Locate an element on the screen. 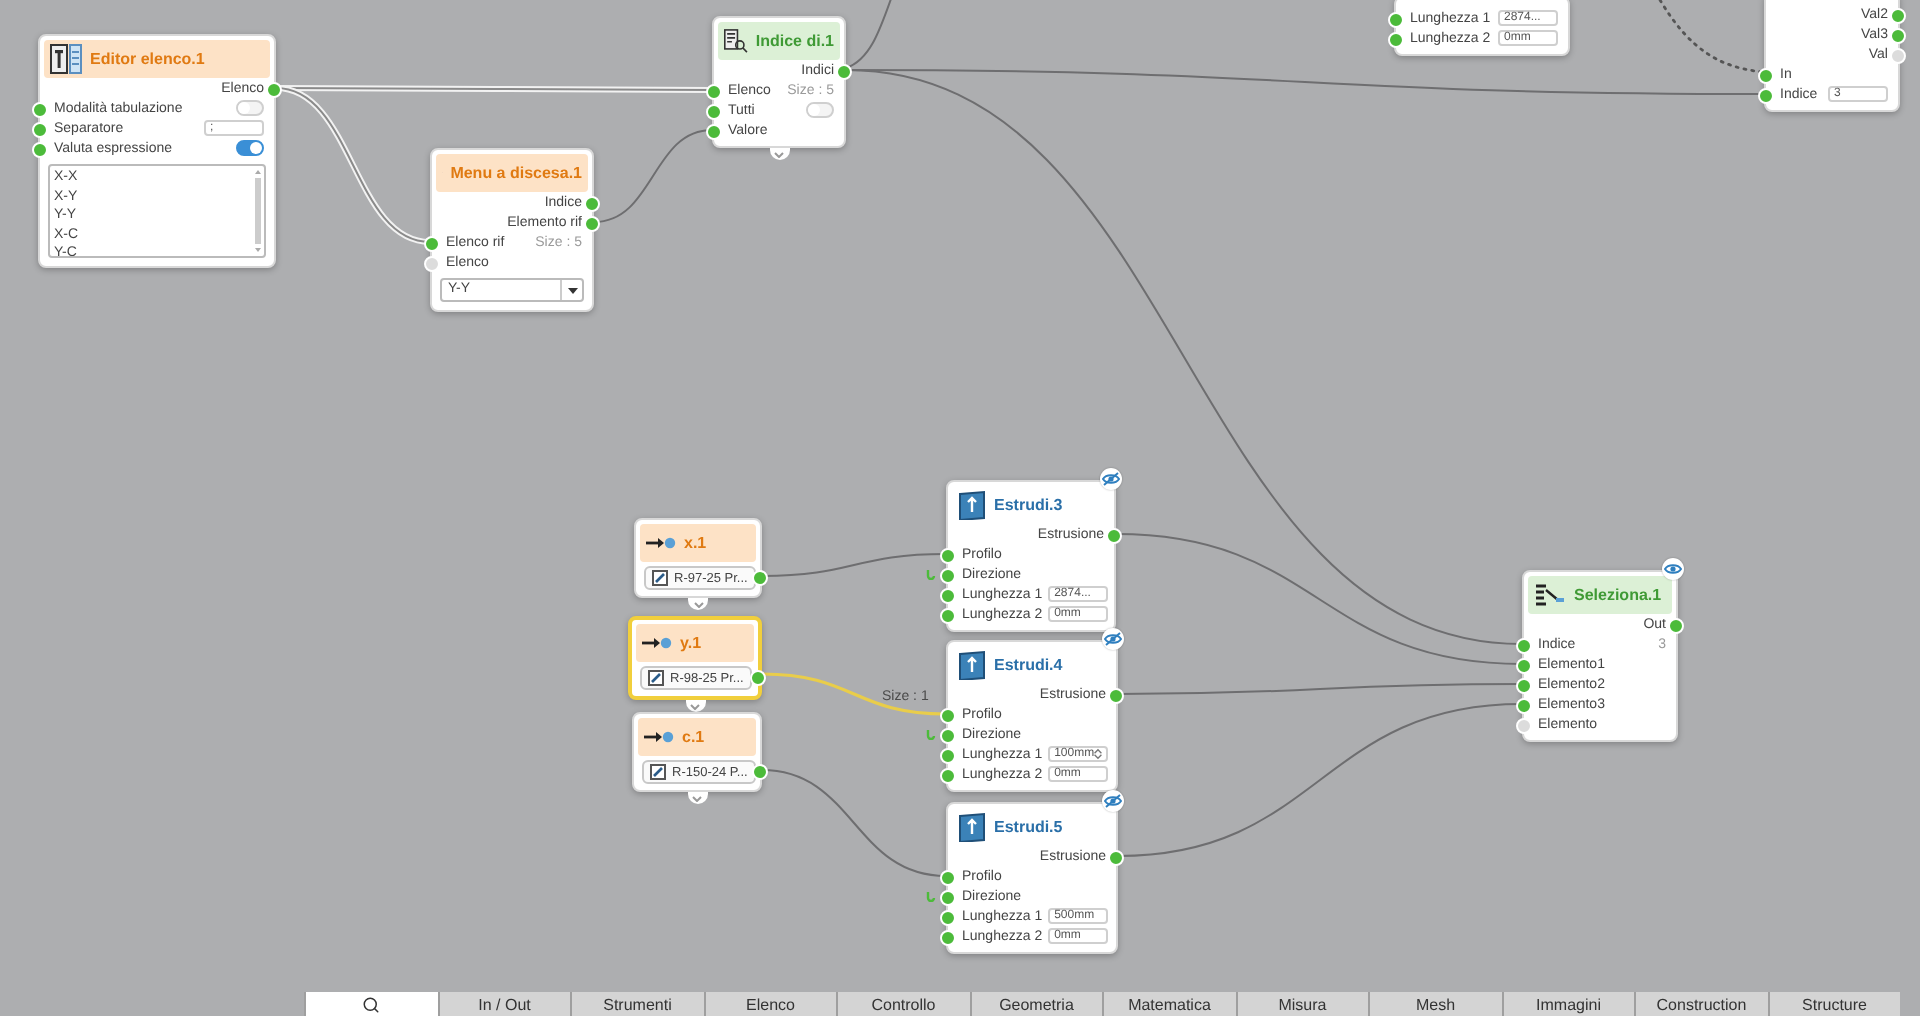 The height and width of the screenshot is (1016, 1920). search-tab is located at coordinates (370, 1004).